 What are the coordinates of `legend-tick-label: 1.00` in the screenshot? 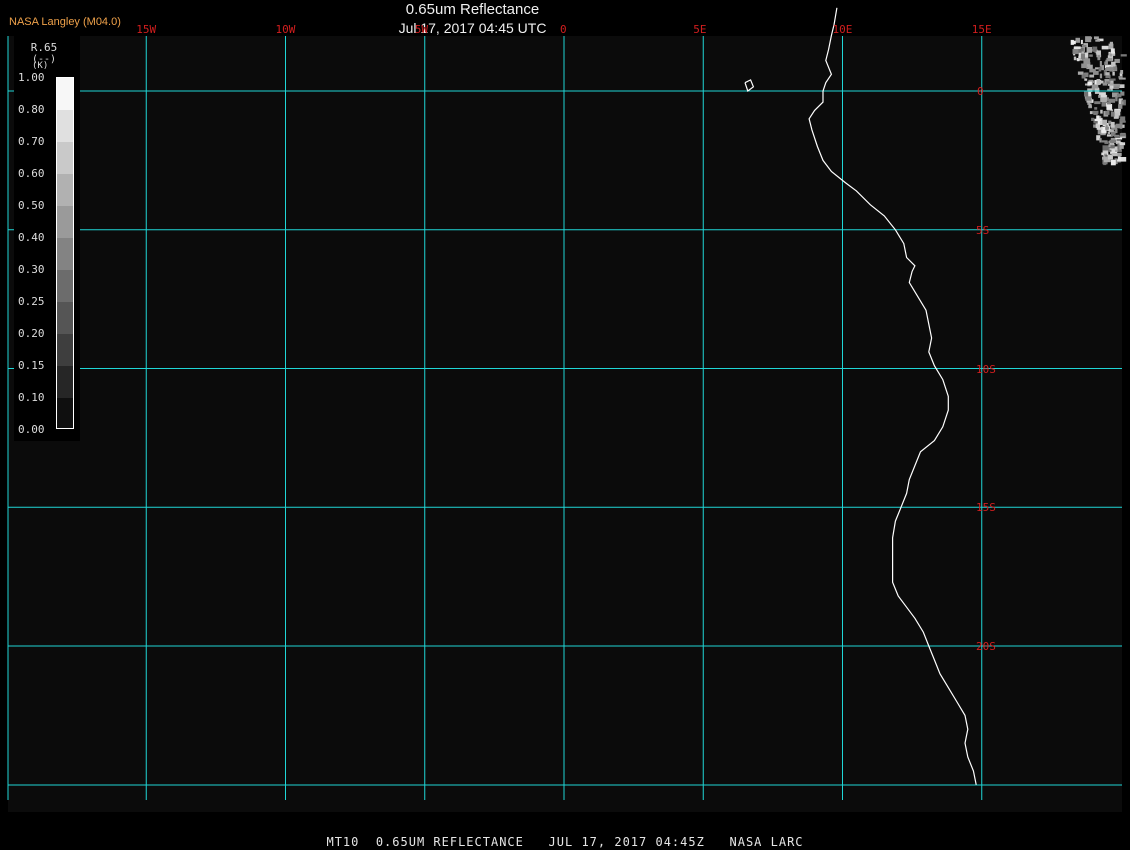 It's located at (31, 77).